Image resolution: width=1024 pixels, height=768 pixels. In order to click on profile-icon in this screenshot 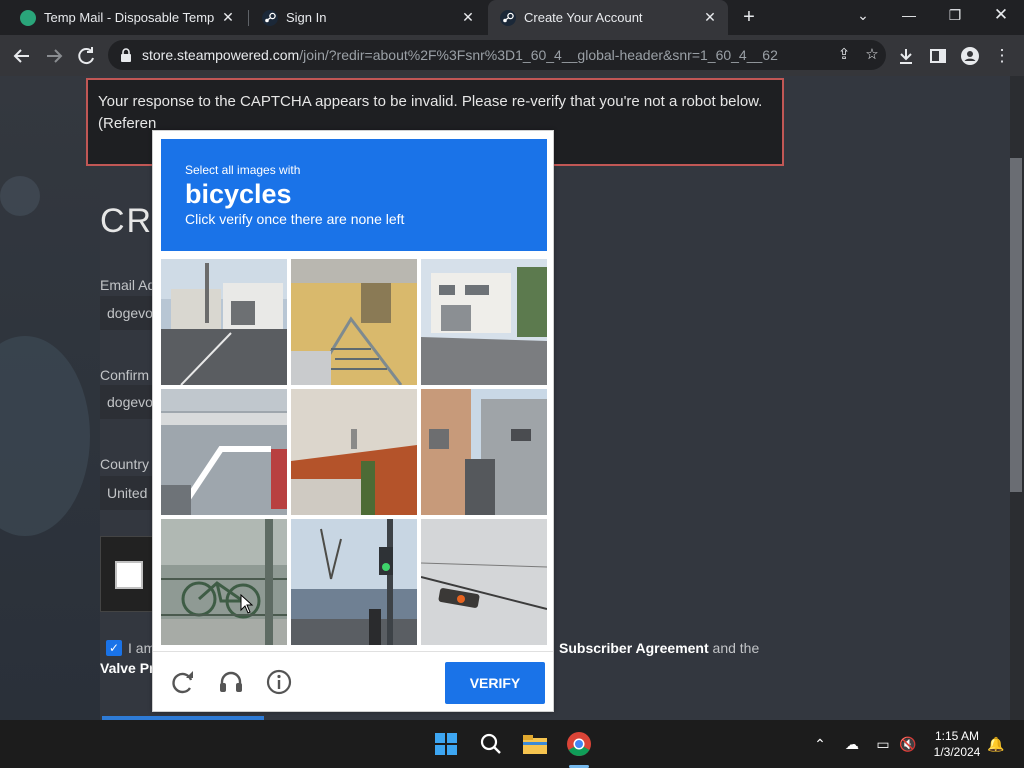, I will do `click(970, 56)`.